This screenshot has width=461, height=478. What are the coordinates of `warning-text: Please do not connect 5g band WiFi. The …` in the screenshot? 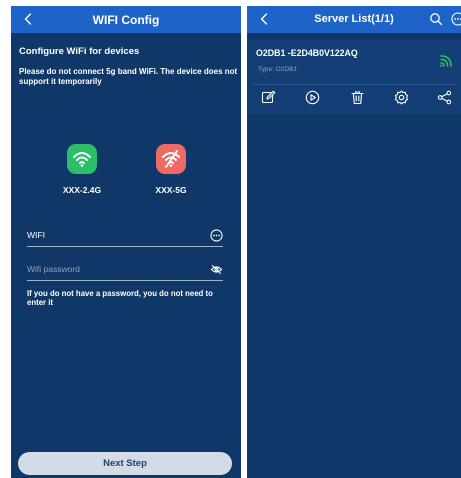 It's located at (128, 76).